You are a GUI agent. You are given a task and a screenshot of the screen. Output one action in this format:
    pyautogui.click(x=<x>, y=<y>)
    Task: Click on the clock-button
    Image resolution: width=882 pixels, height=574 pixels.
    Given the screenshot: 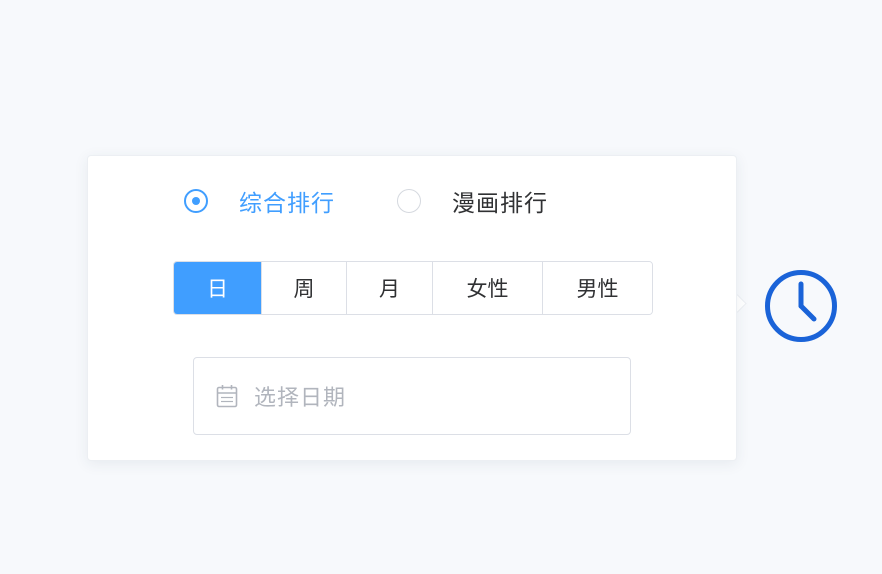 What is the action you would take?
    pyautogui.click(x=801, y=306)
    